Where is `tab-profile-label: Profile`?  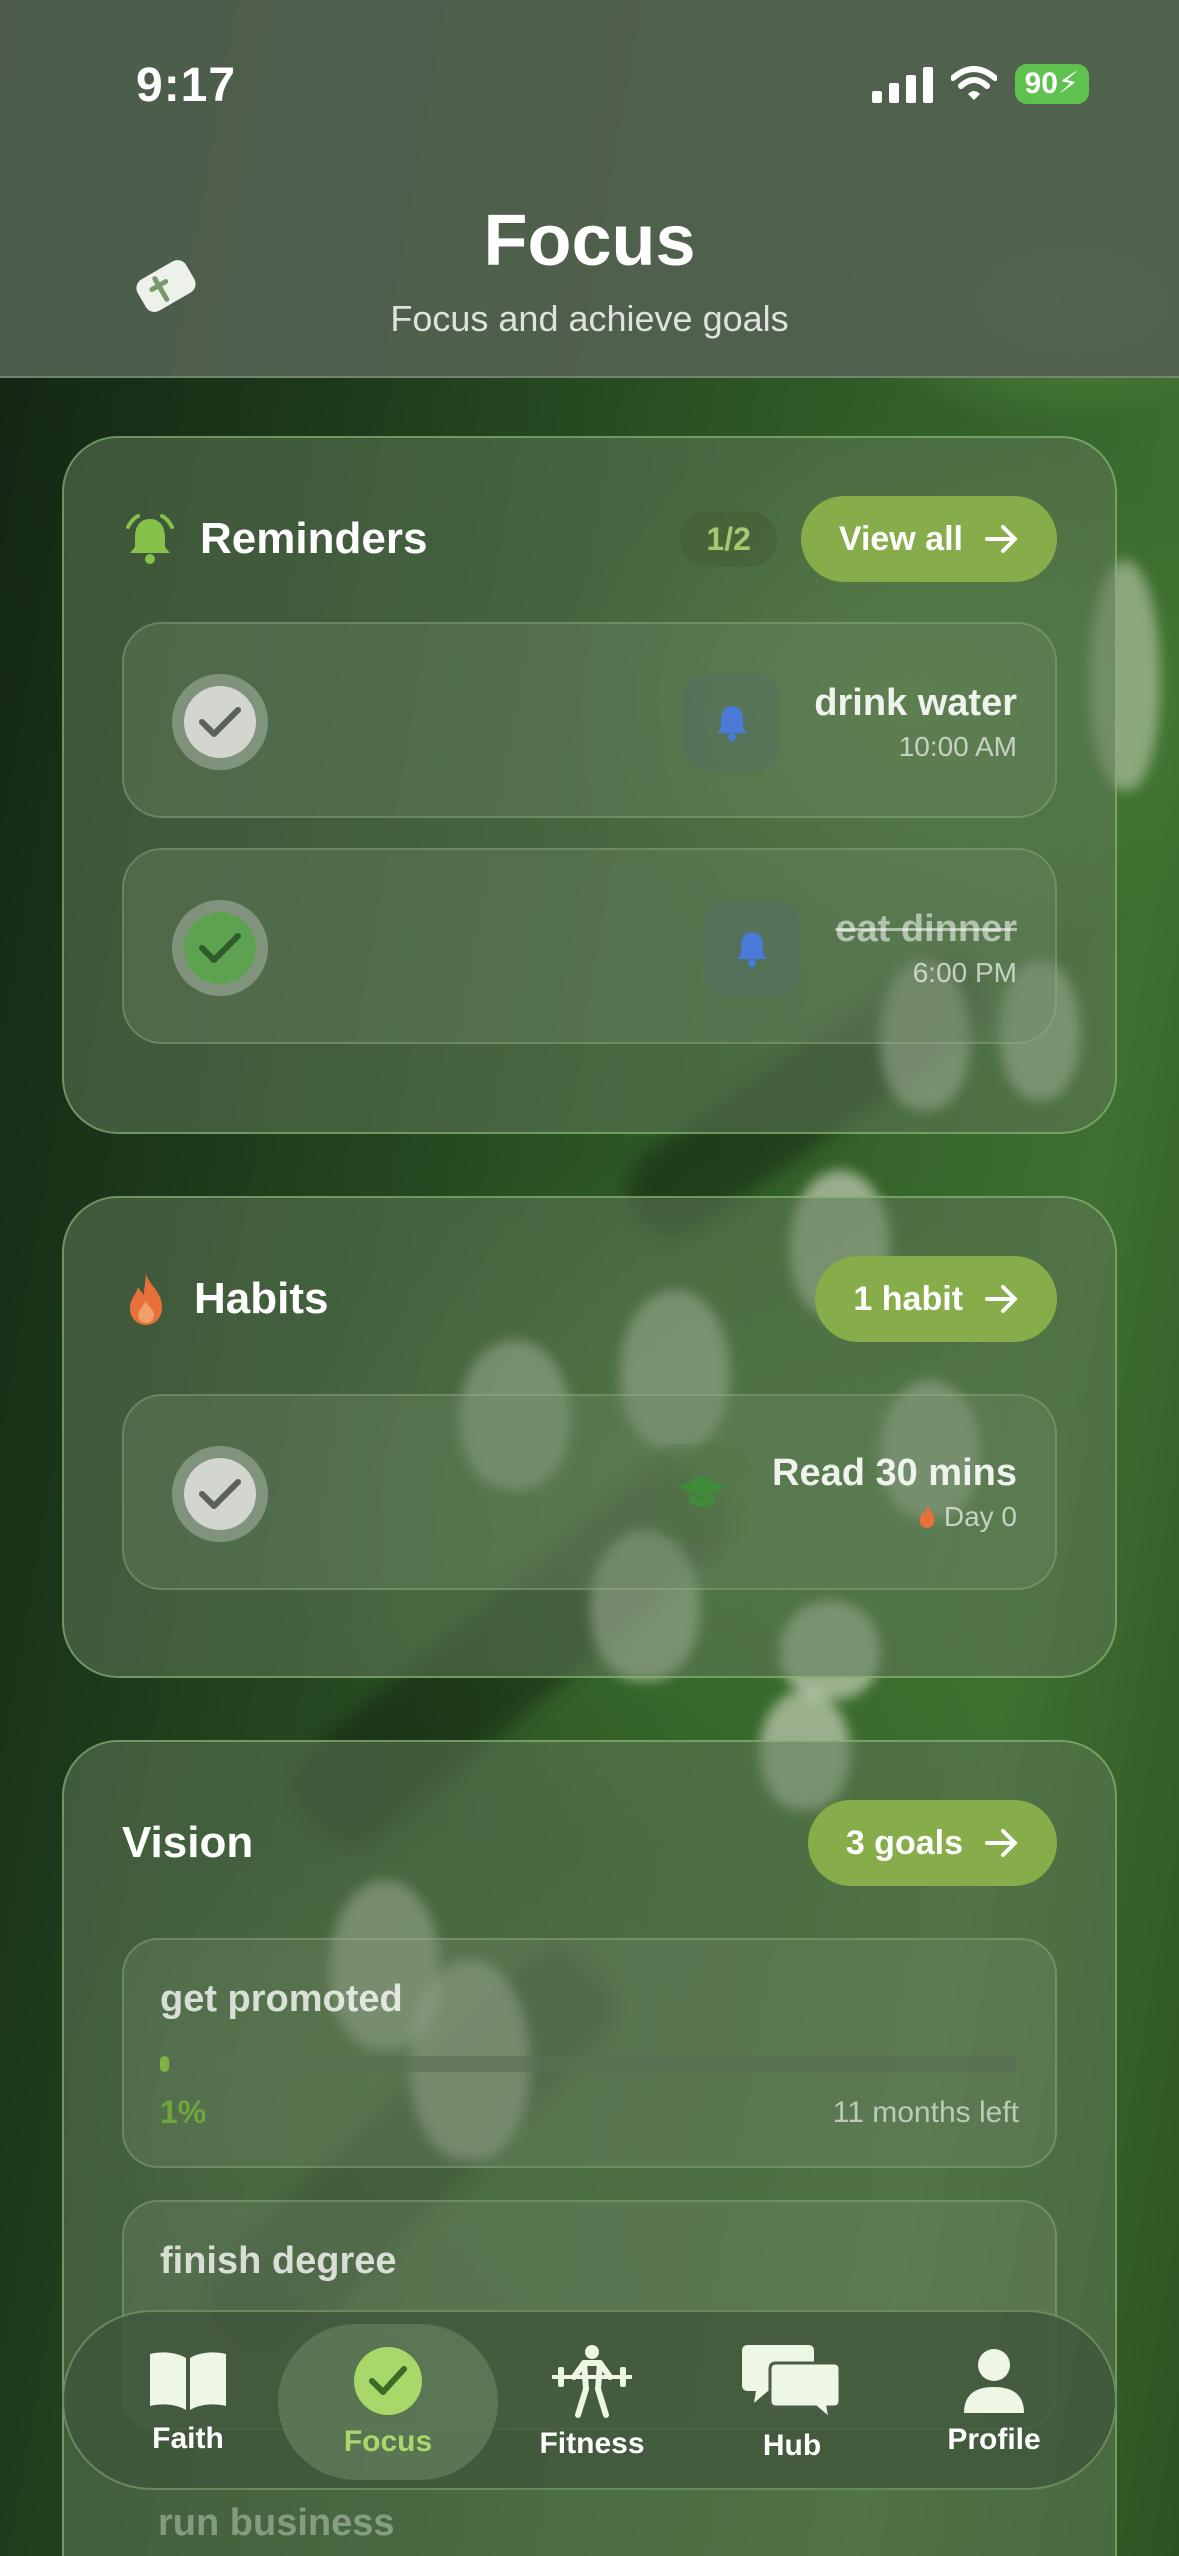 tab-profile-label: Profile is located at coordinates (994, 2439).